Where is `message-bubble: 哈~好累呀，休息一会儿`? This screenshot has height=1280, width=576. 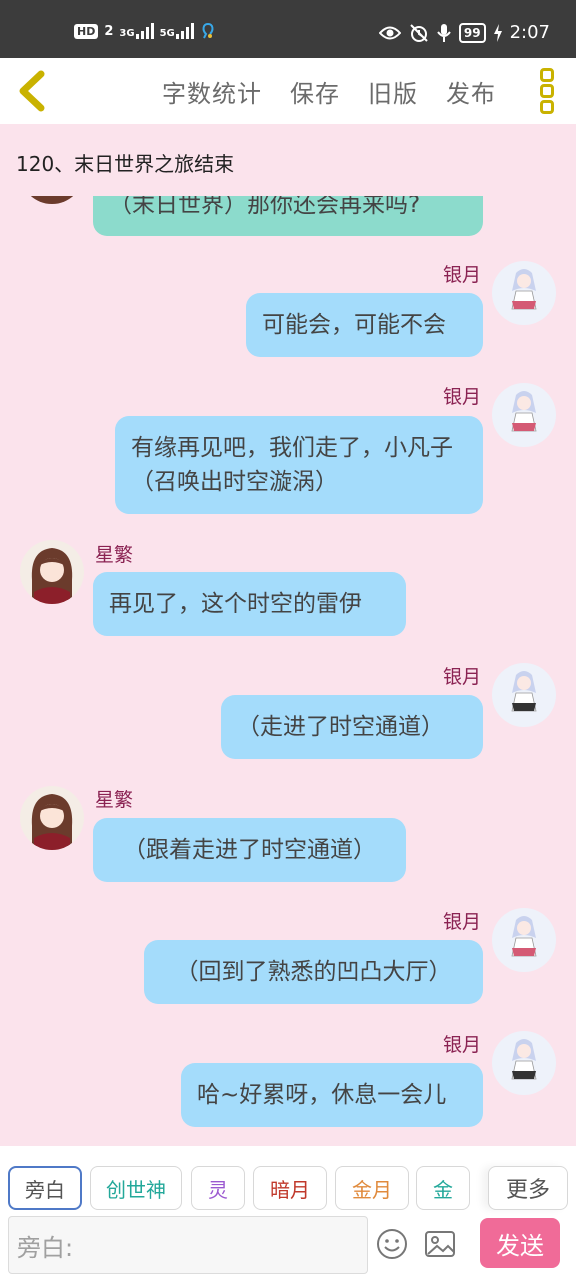
message-bubble: 哈~好累呀，休息一会儿 is located at coordinates (332, 1095).